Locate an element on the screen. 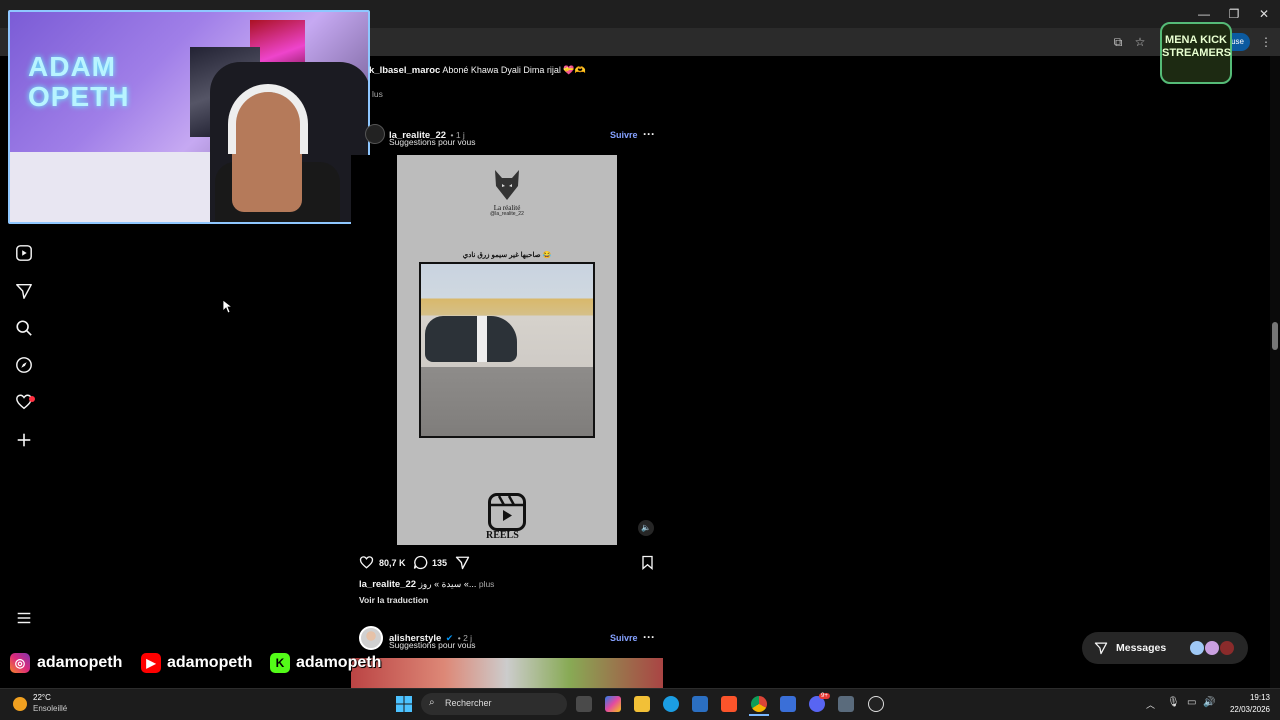 The width and height of the screenshot is (1280, 720). display-icon: ▭ is located at coordinates (1191, 702).